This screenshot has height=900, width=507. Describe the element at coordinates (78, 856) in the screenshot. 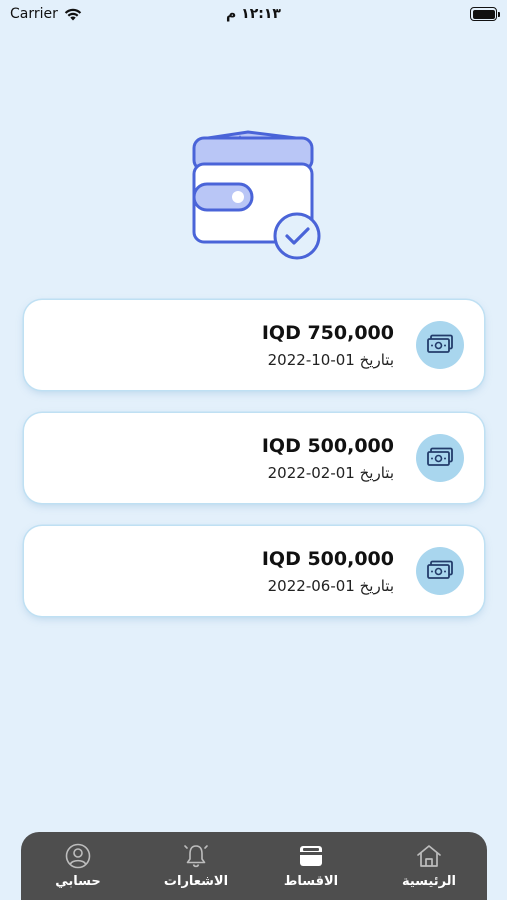

I see `user-circle-icon` at that location.